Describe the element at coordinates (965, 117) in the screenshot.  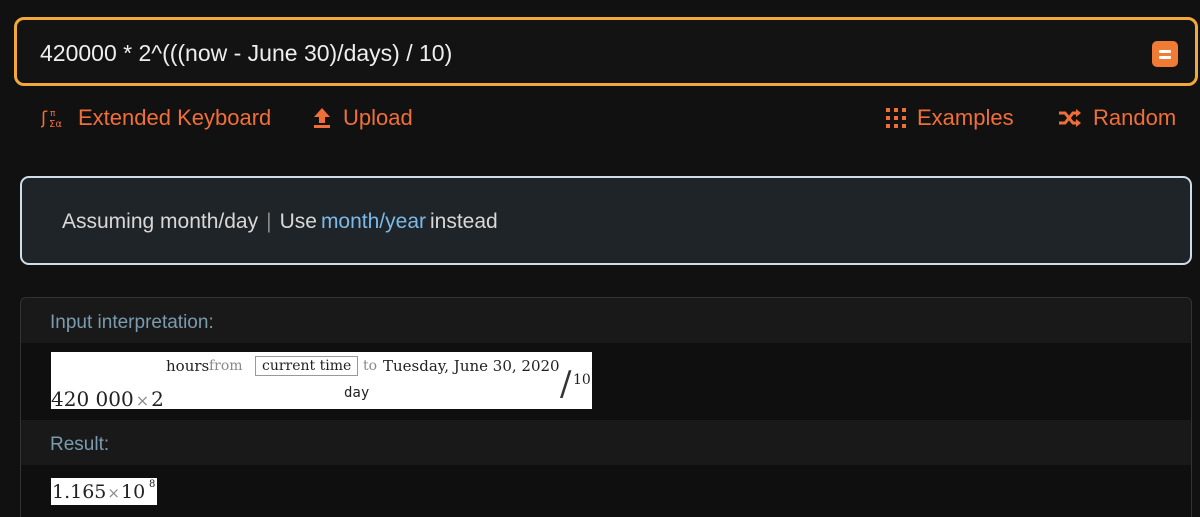
I see `examples-label: Examples` at that location.